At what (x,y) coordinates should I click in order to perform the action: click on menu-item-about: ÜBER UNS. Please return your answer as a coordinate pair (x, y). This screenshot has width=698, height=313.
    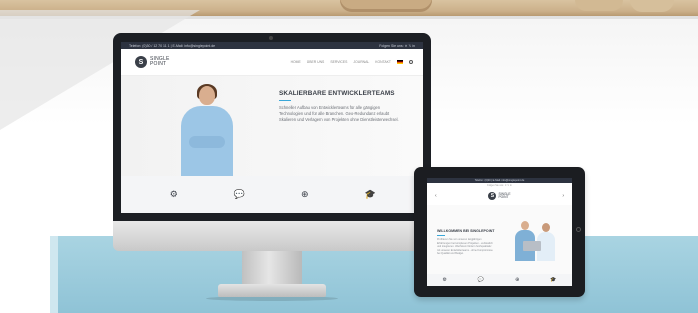
    Looking at the image, I should click on (316, 62).